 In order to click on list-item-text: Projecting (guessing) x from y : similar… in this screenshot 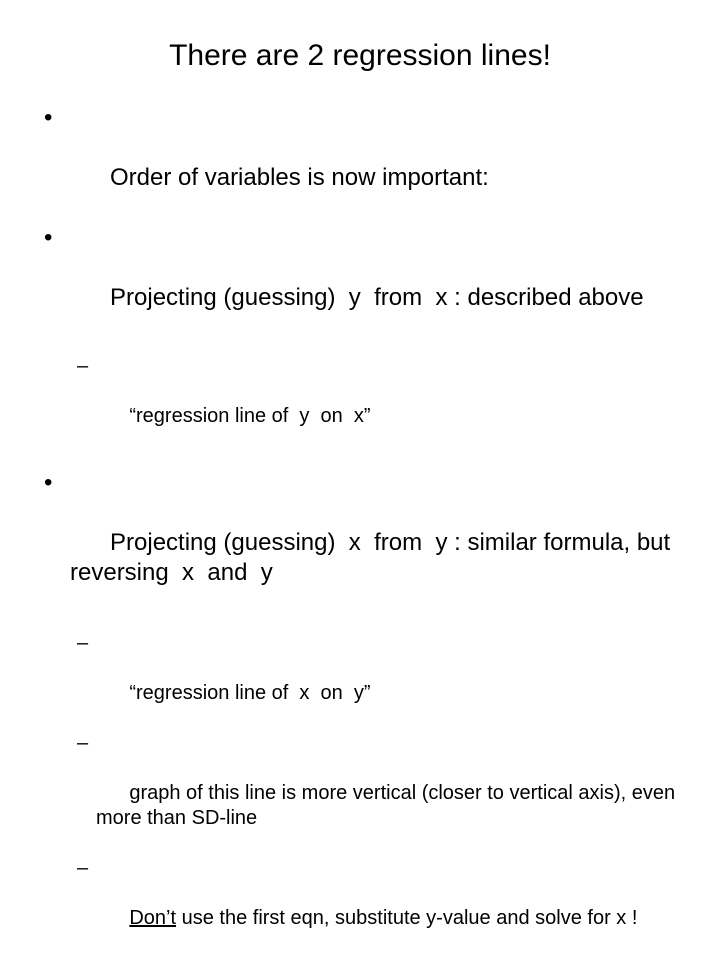, I will do `click(373, 557)`.